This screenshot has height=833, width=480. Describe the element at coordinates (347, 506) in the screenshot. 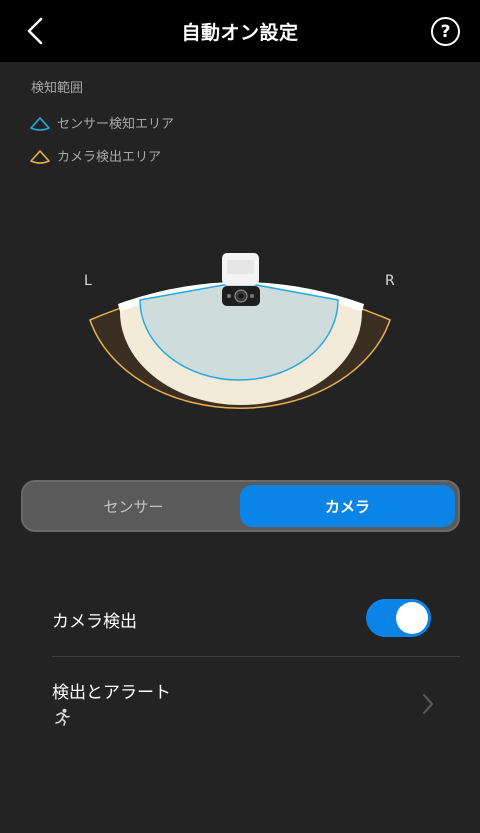

I see `tab-camera: カメラ` at that location.